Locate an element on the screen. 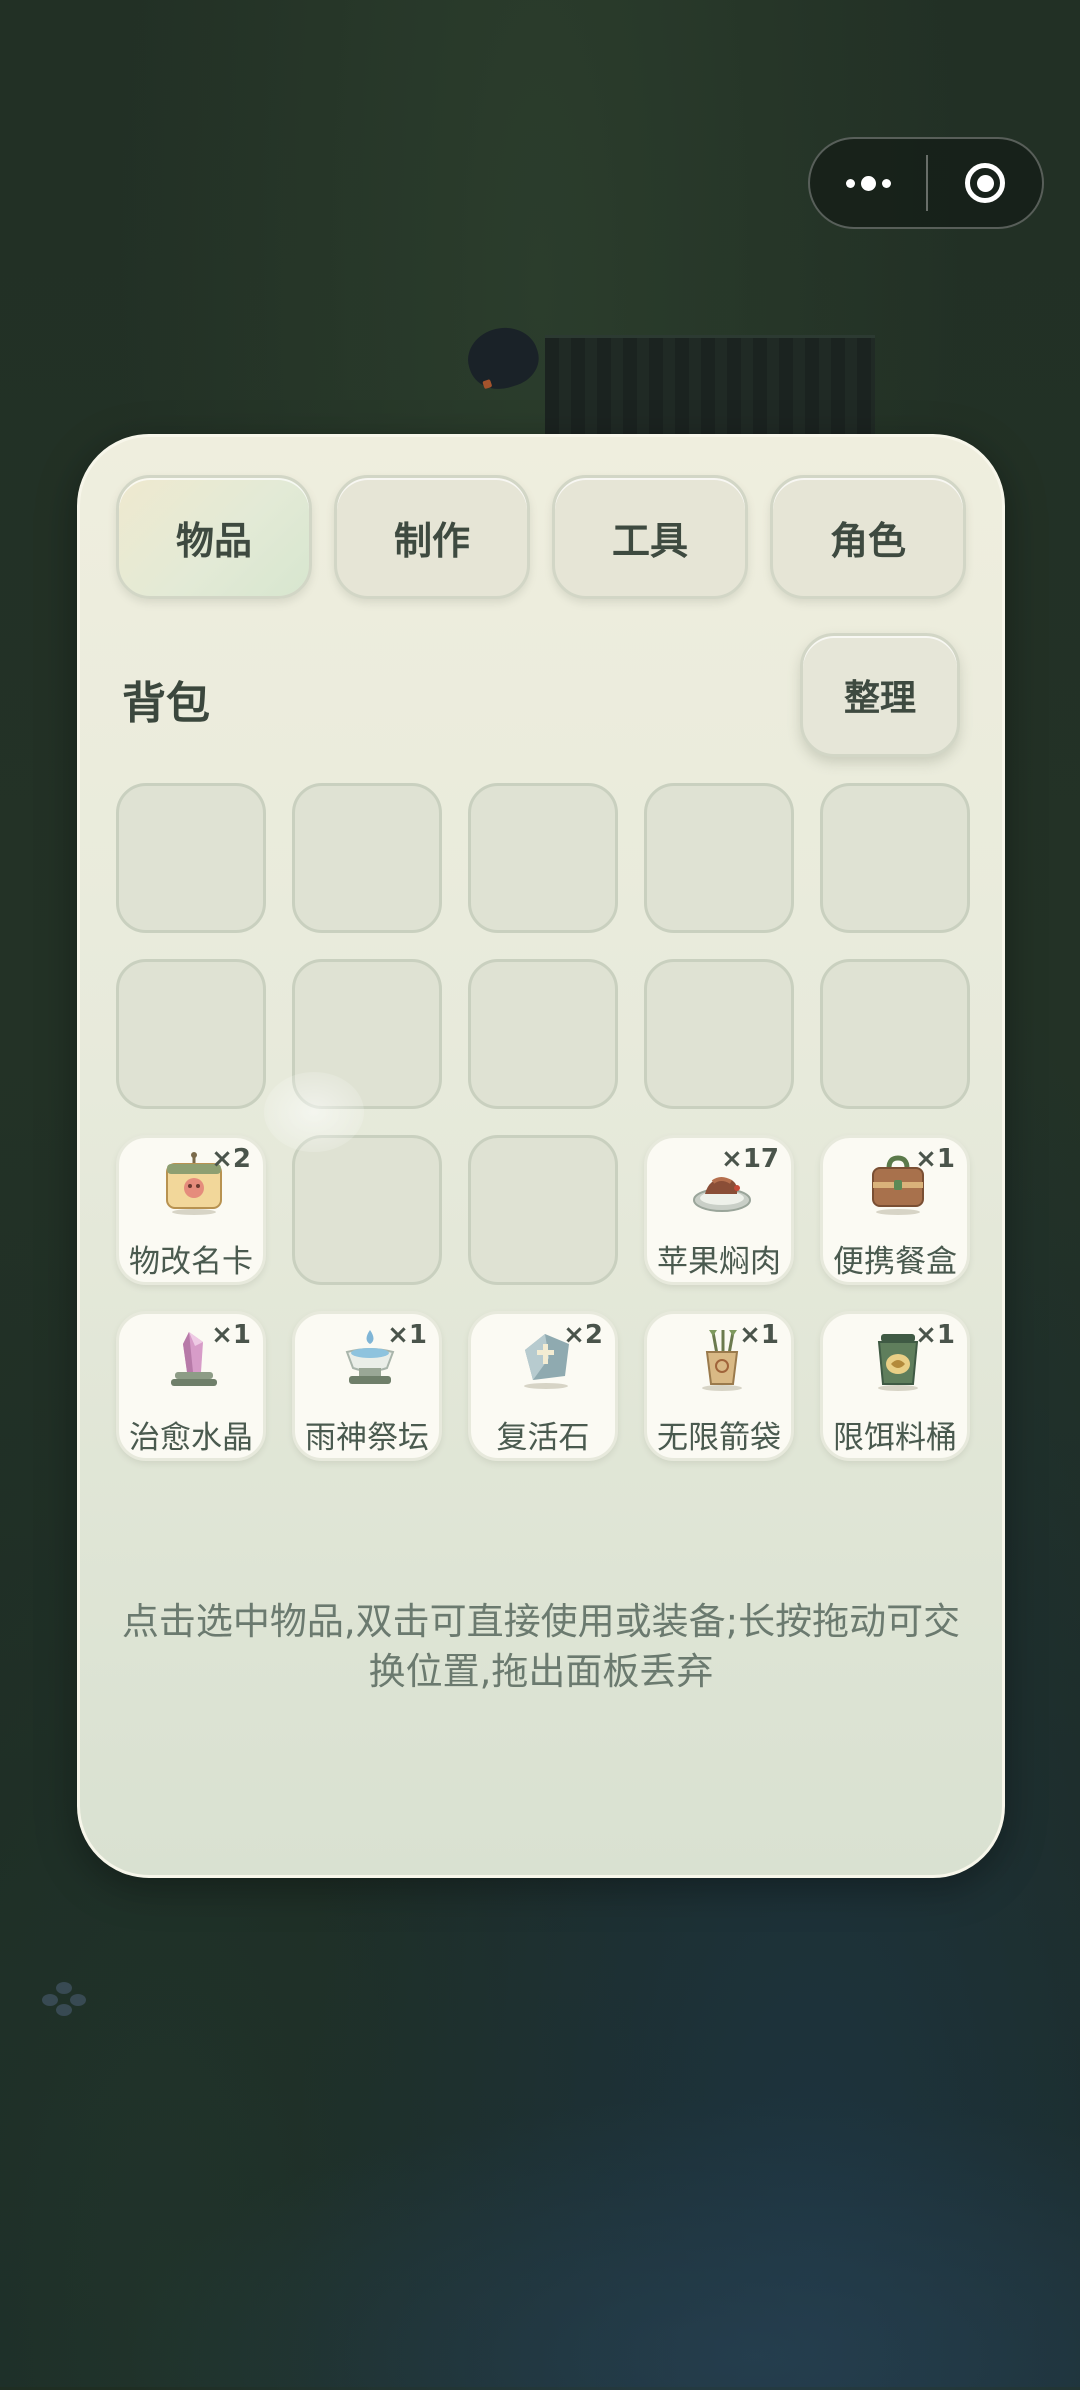 The image size is (1080, 2390). item-slot: ×1 雨神祭坛 is located at coordinates (367, 1386).